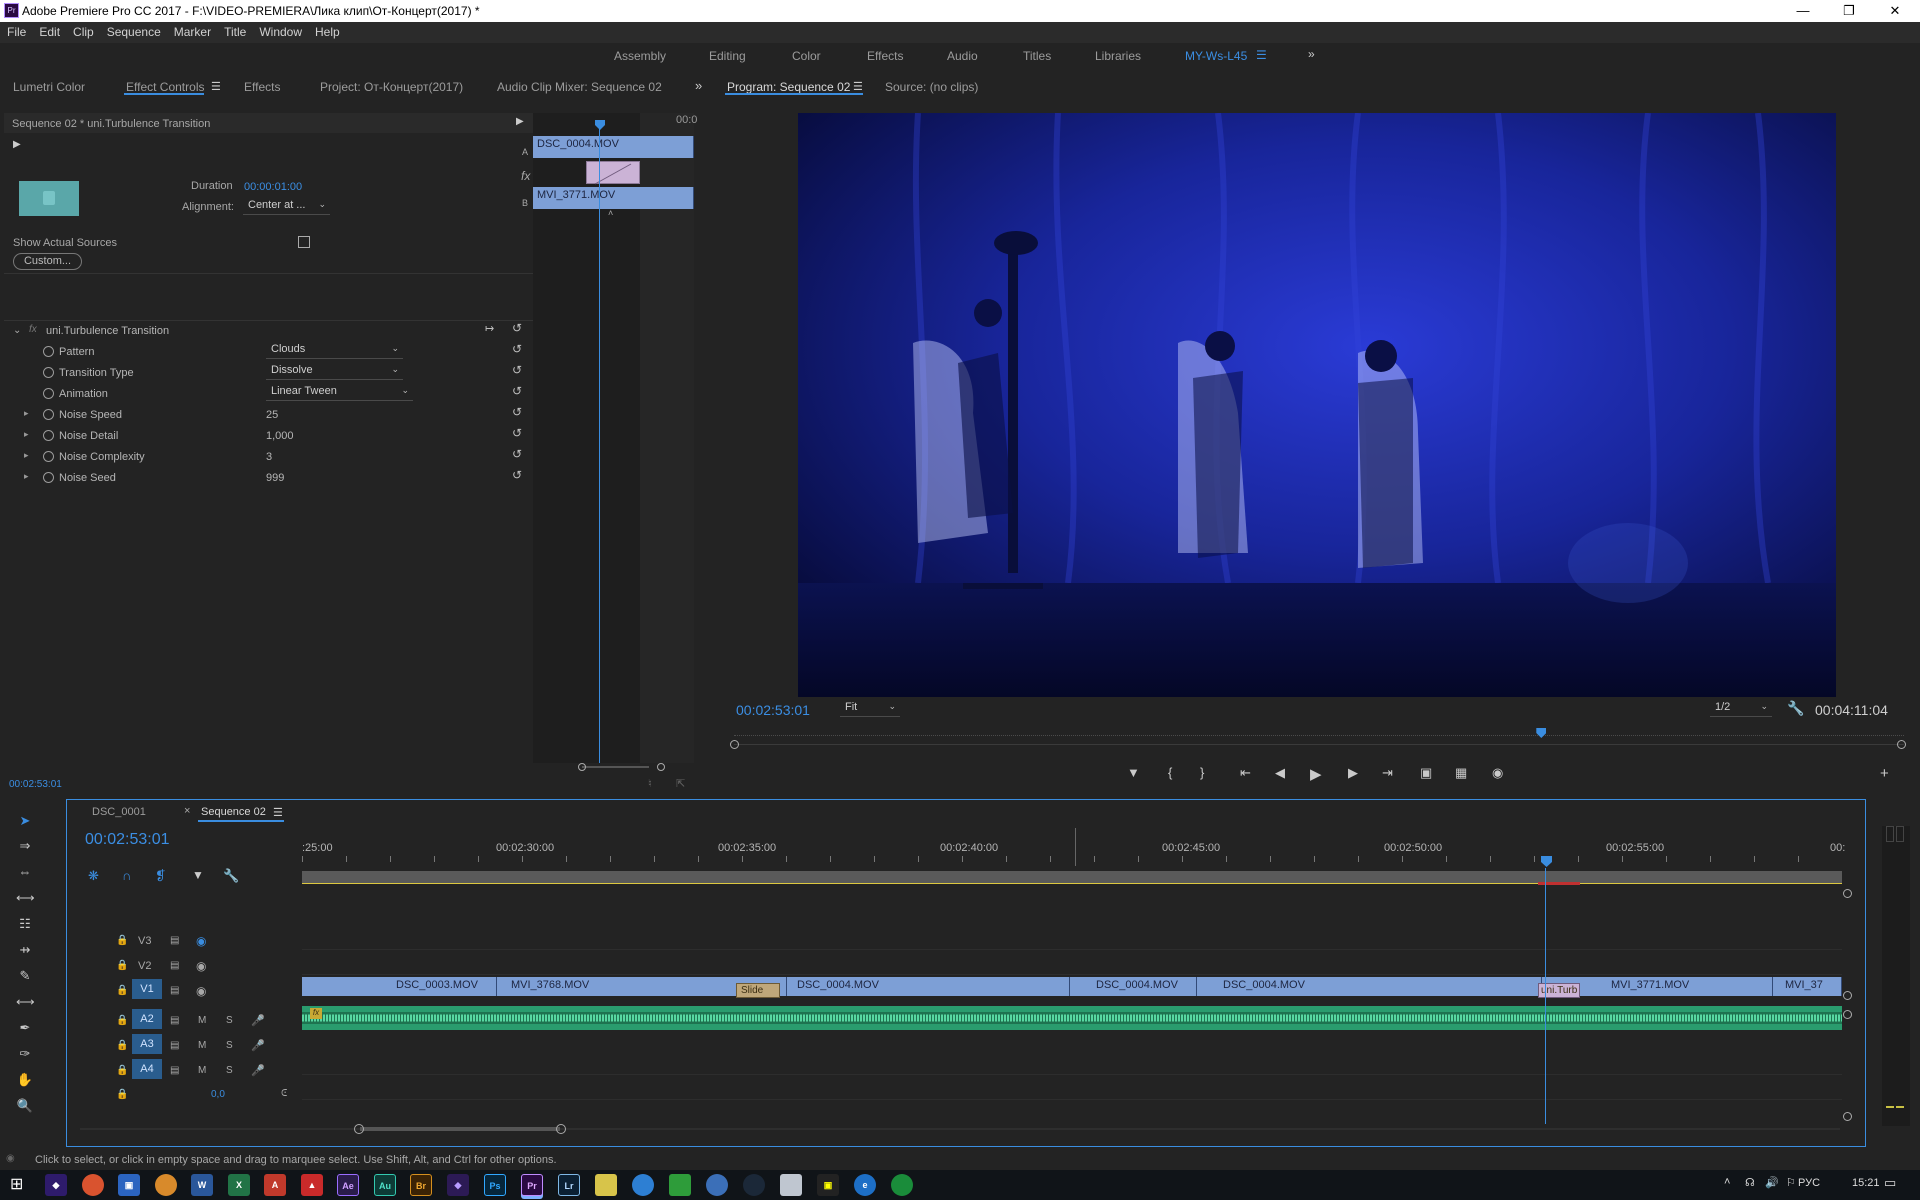 The width and height of the screenshot is (1920, 1200). Describe the element at coordinates (192, 30) in the screenshot. I see `menu-marker: Marker` at that location.